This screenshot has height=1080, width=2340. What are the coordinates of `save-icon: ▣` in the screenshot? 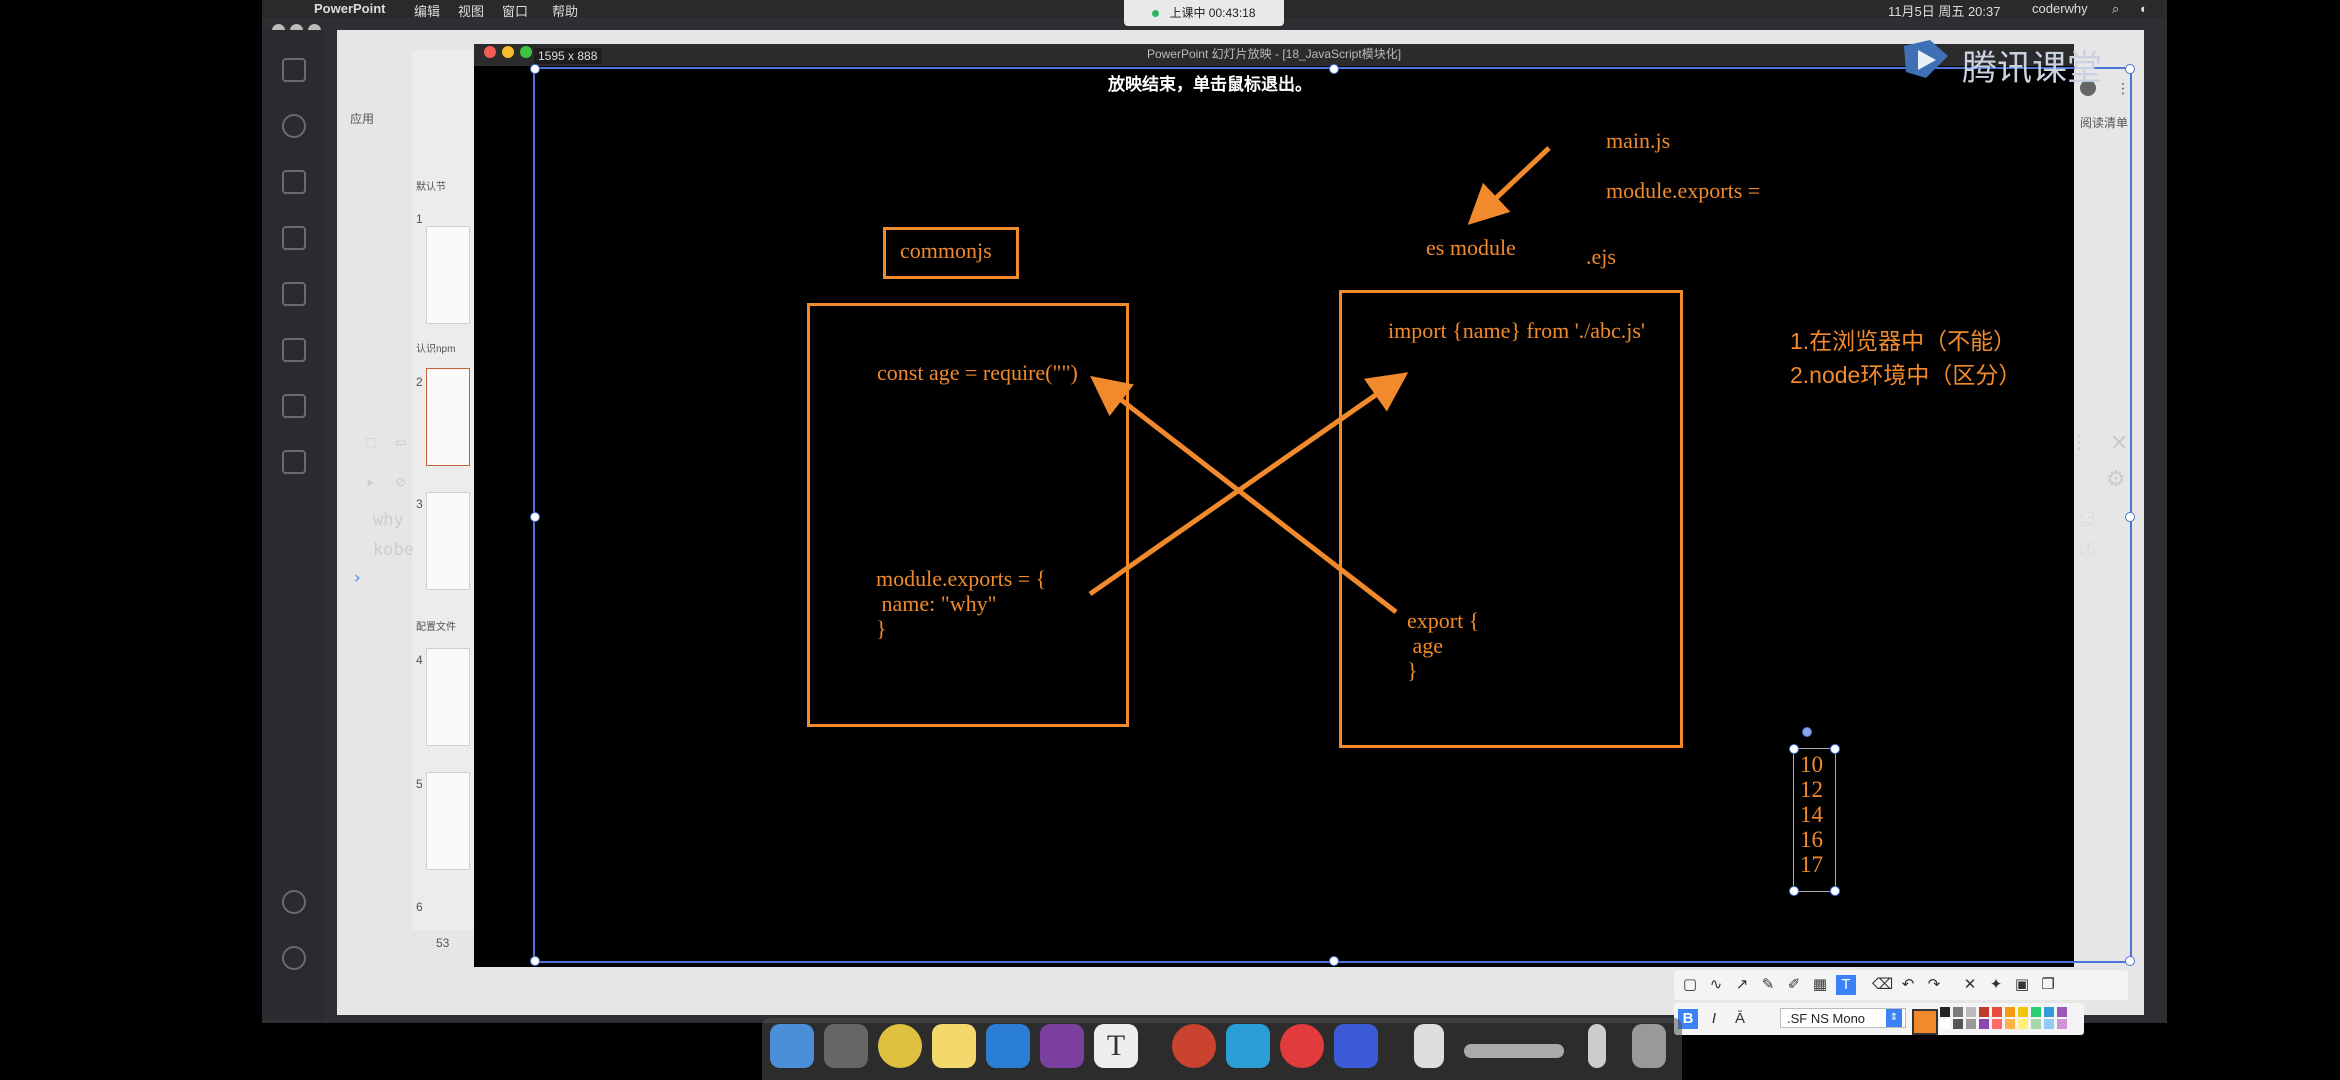 It's located at (2022, 985).